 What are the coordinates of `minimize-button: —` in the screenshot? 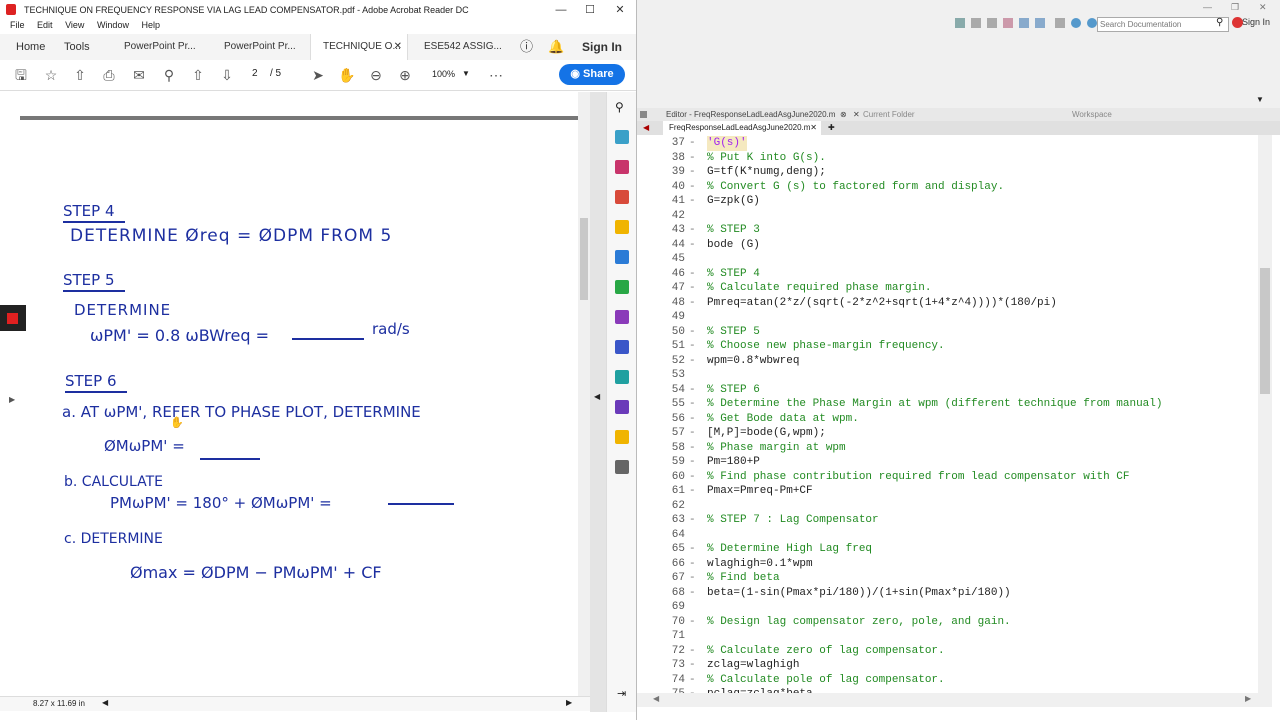 It's located at (561, 10).